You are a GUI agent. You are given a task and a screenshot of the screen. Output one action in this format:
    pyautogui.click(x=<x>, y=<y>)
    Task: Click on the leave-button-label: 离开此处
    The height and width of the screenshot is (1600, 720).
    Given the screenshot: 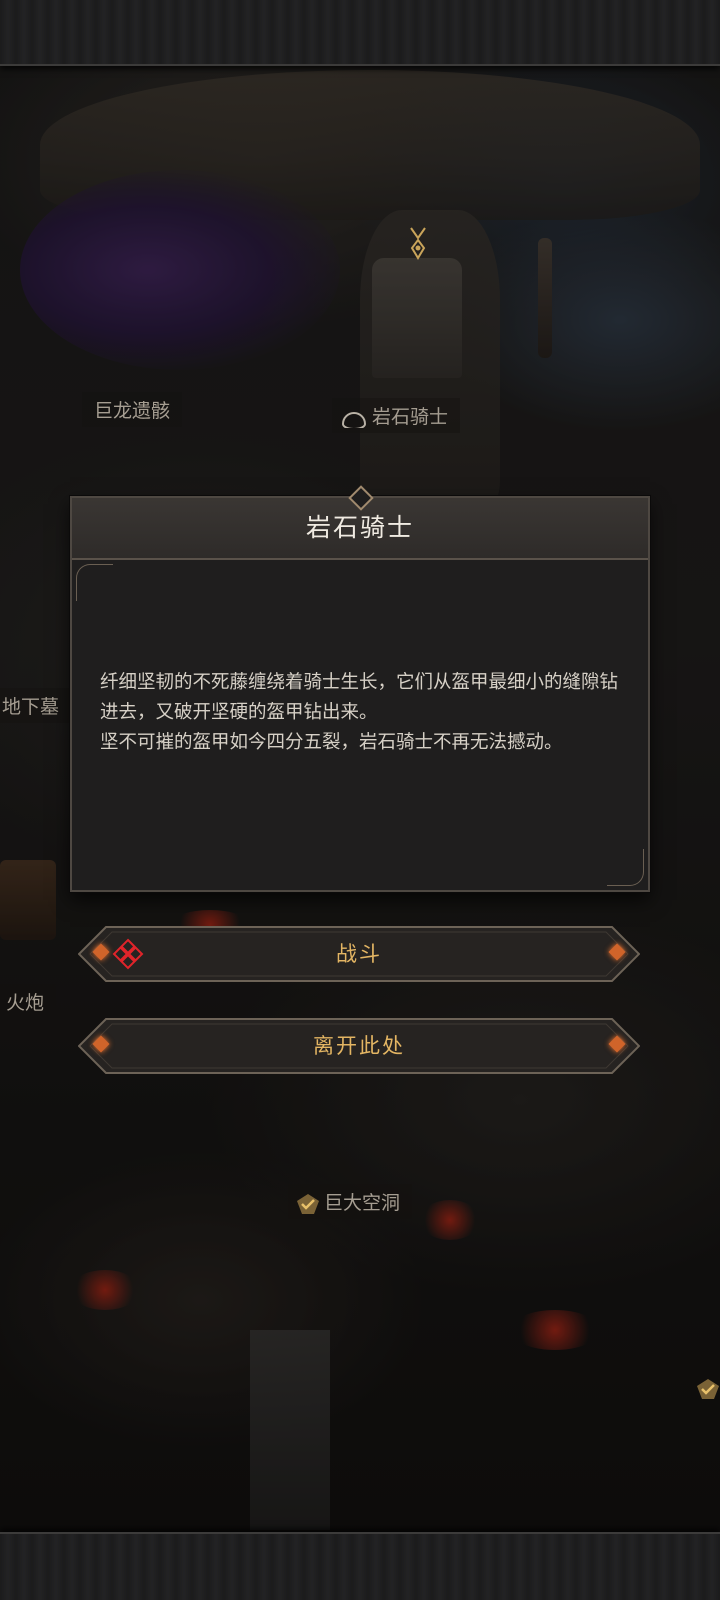 What is the action you would take?
    pyautogui.click(x=359, y=1046)
    